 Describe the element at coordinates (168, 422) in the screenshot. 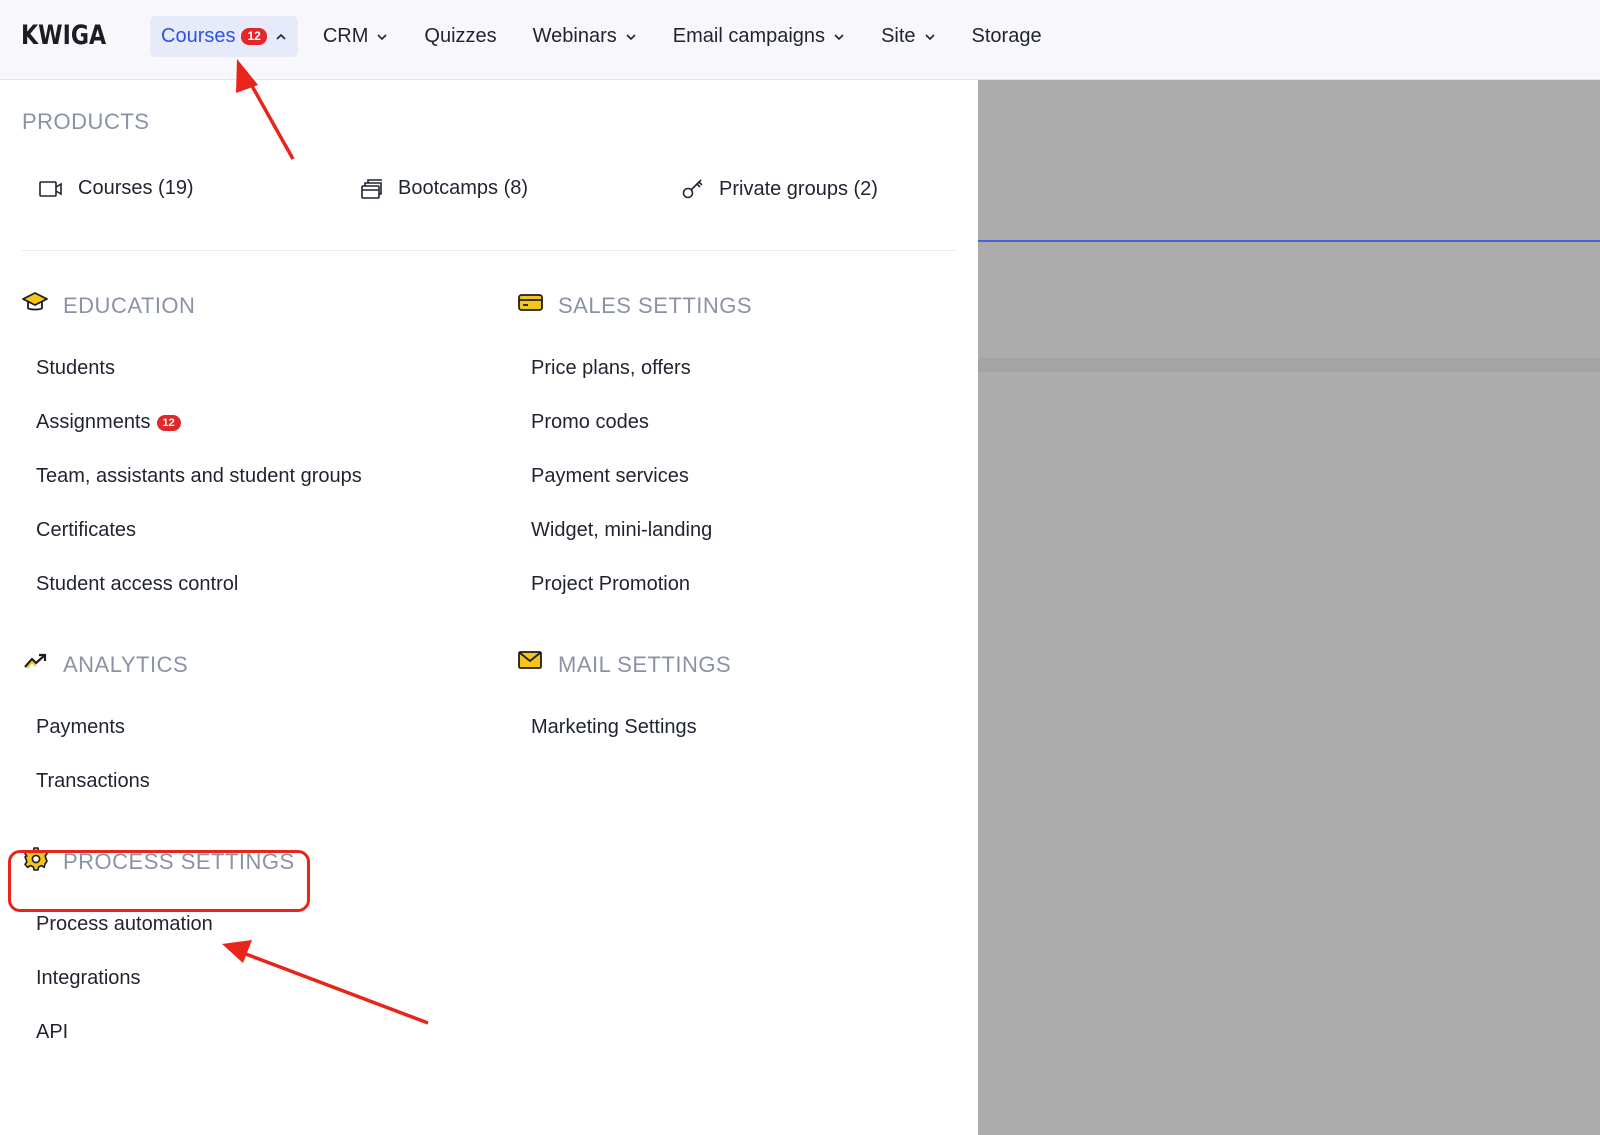

I see `assignments-badge: 12` at that location.